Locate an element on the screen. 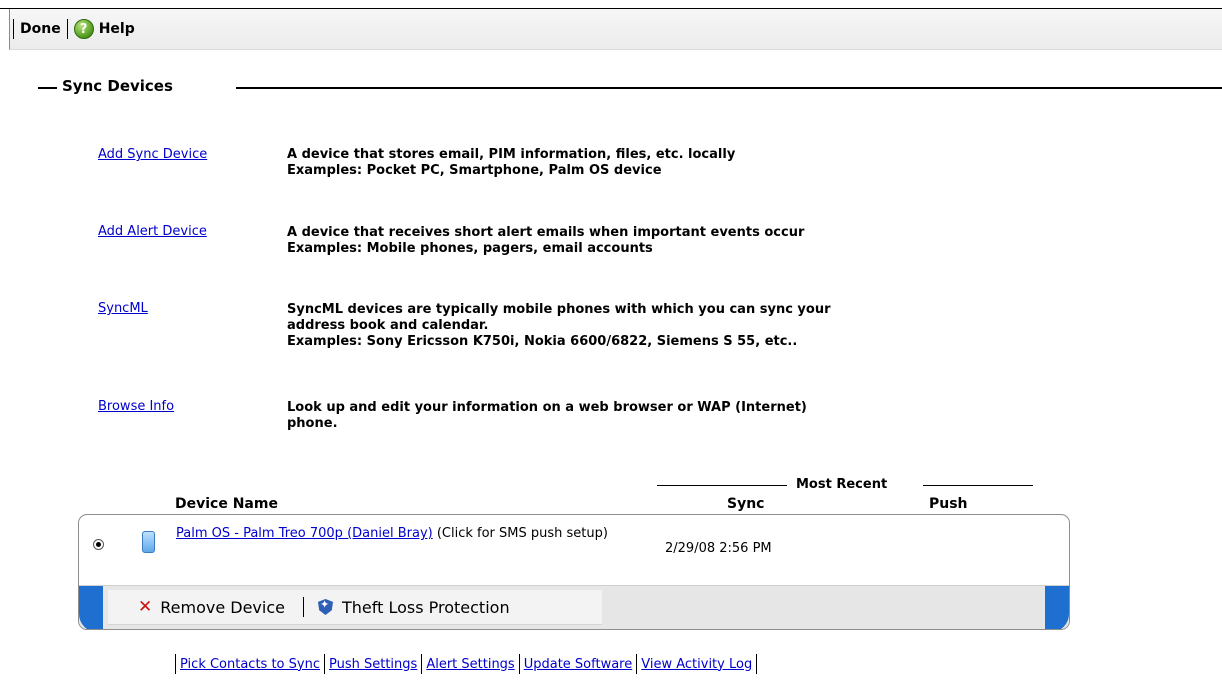 The image size is (1222, 698). column-header-sync: Sync is located at coordinates (746, 504).